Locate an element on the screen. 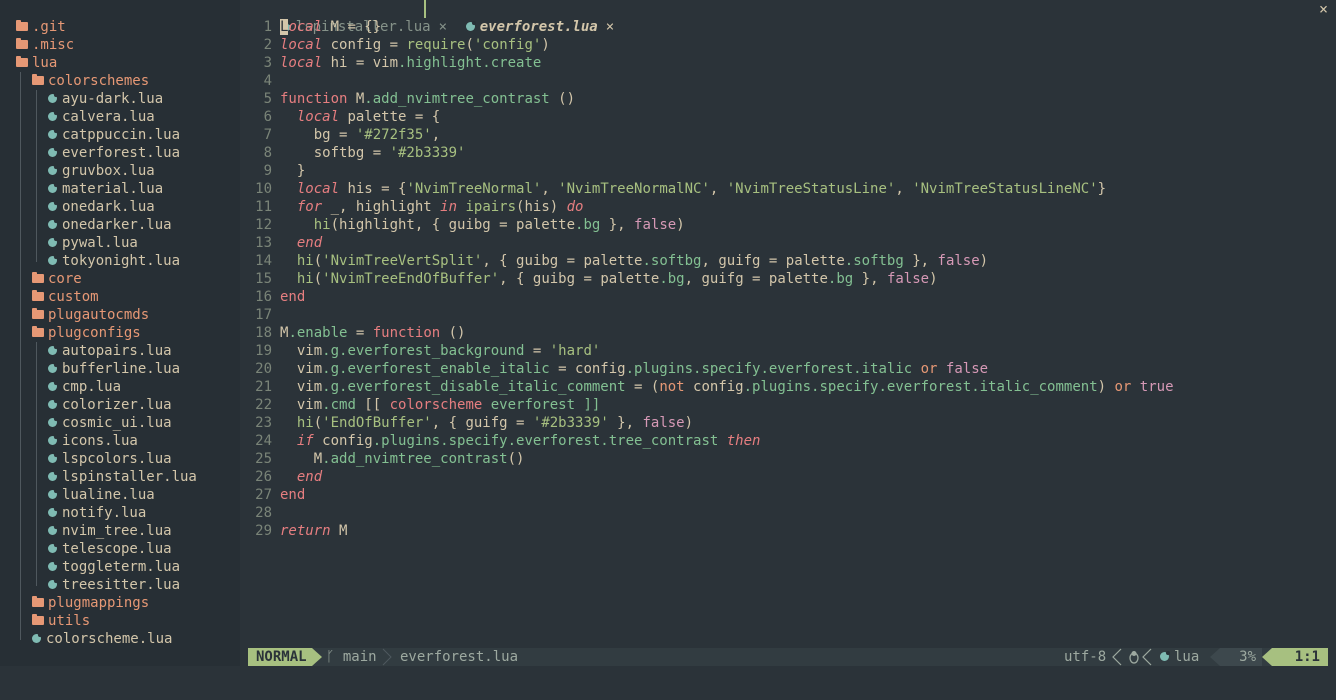 Image resolution: width=1336 pixels, height=700 pixels. tree-file: material.lua is located at coordinates (105, 189).